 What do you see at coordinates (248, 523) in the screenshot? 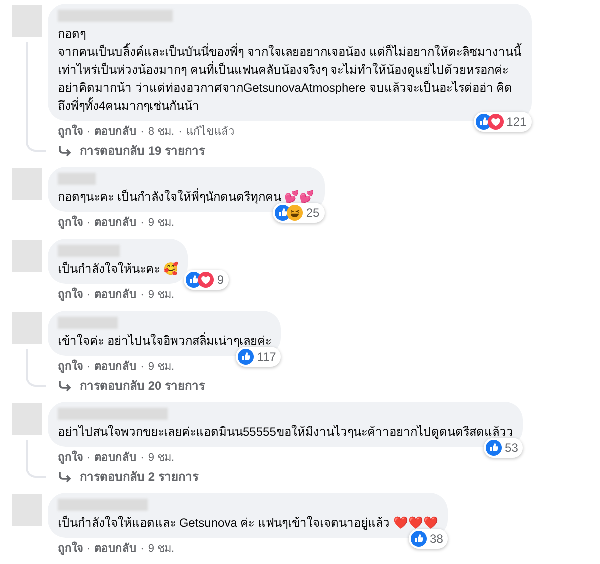
I see `comment-text: เป็นกำลังใจให้แอดและ Getsunova ค่ะ แฟนๆเข้าใจเจตนาอยู่แล้ว ❤❤❤` at bounding box center [248, 523].